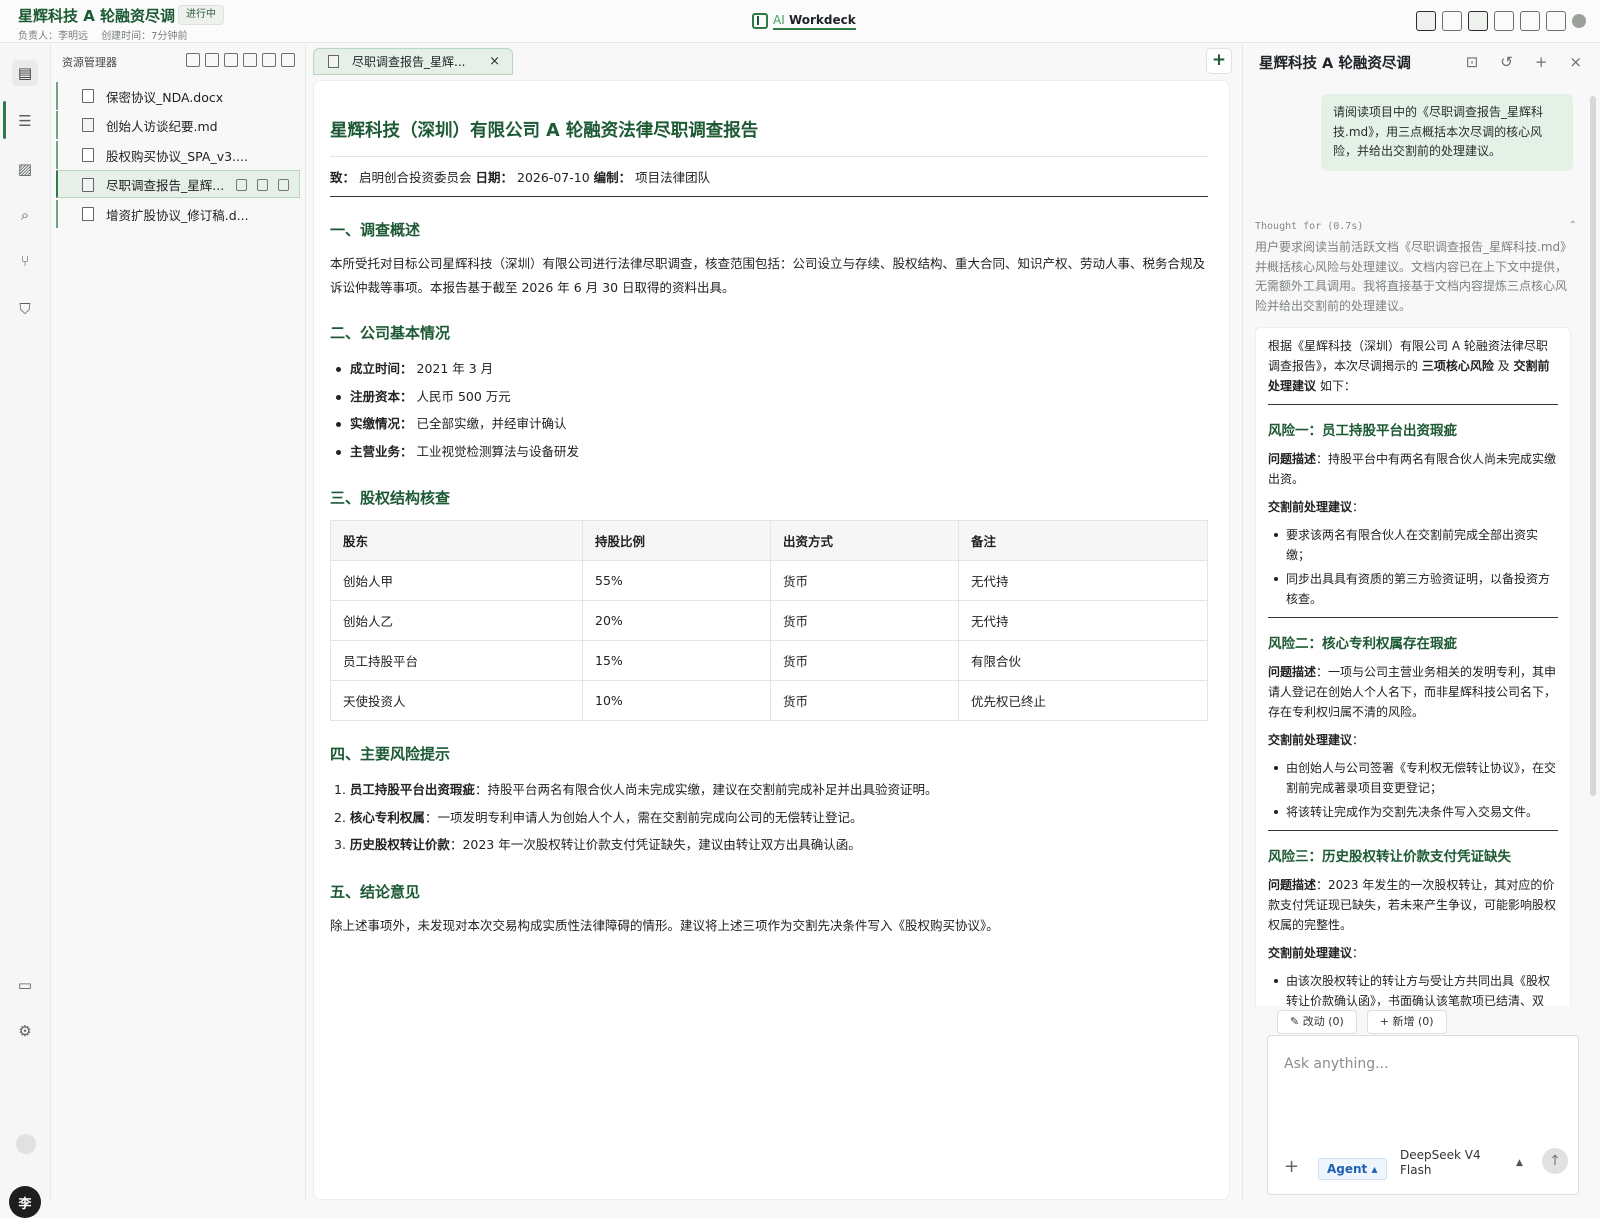  Describe the element at coordinates (25, 1202) in the screenshot. I see `avatar: 李` at that location.